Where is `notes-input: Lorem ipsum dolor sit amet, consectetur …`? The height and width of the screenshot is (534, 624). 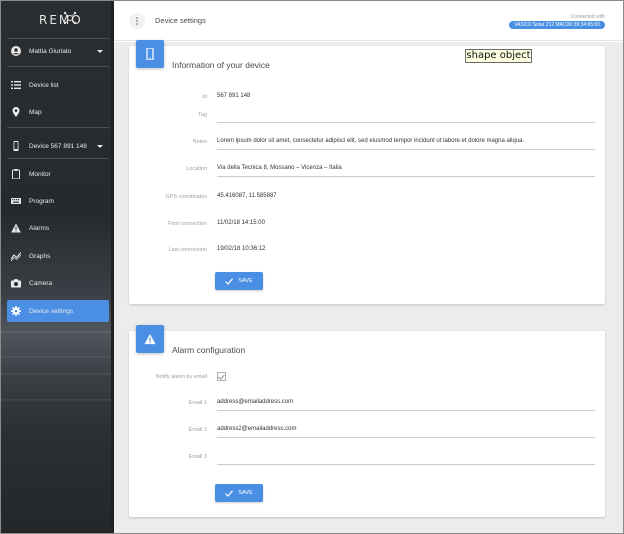
notes-input: Lorem ipsum dolor sit amet, consectetur … is located at coordinates (370, 141).